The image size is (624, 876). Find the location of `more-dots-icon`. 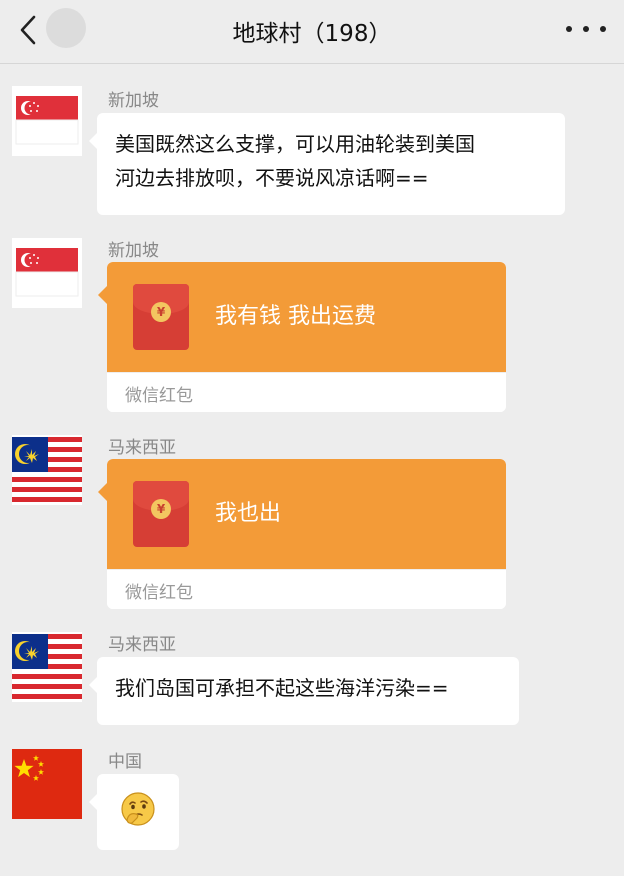

more-dots-icon is located at coordinates (569, 29).